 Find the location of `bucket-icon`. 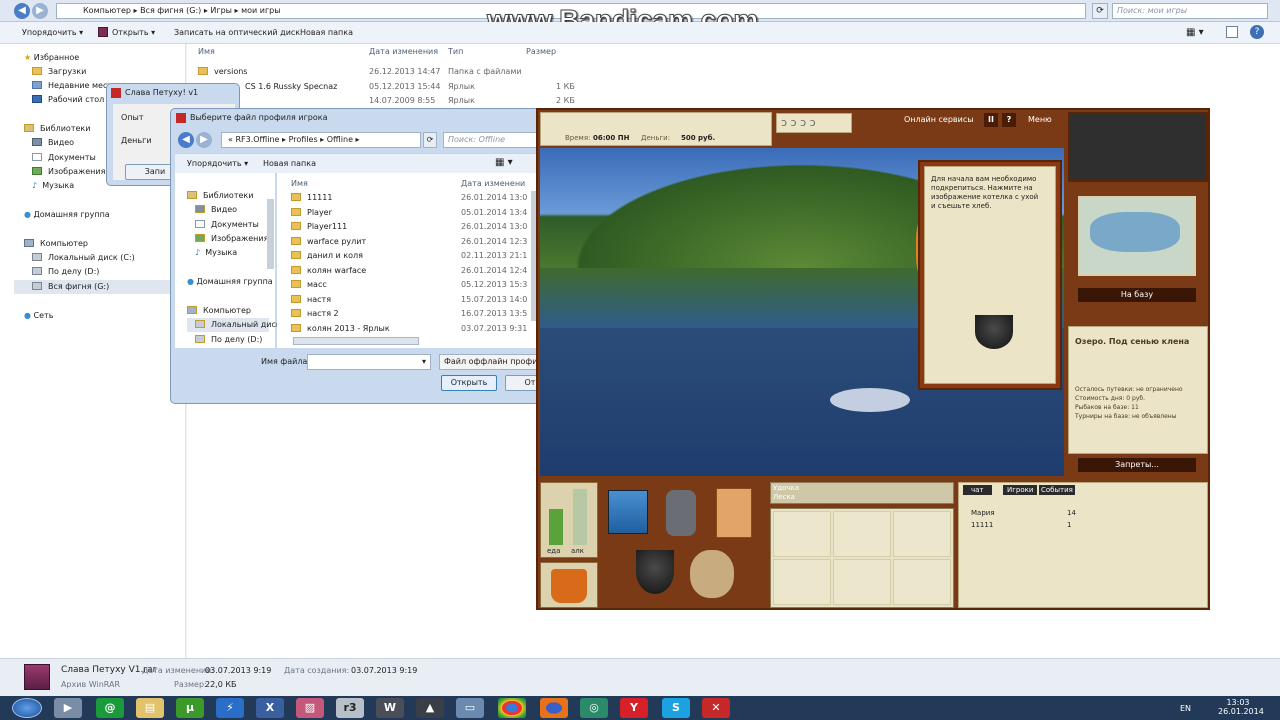

bucket-icon is located at coordinates (569, 586).